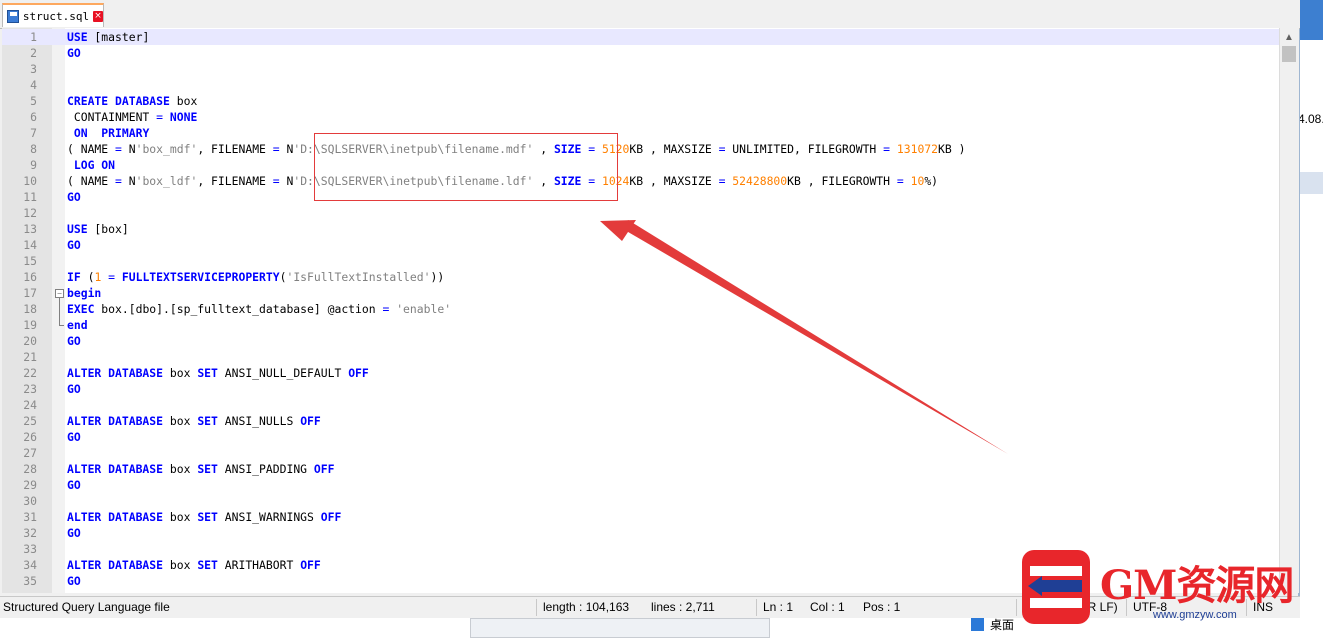  What do you see at coordinates (1195, 615) in the screenshot?
I see `watermark-url: www.gmzyw.com` at bounding box center [1195, 615].